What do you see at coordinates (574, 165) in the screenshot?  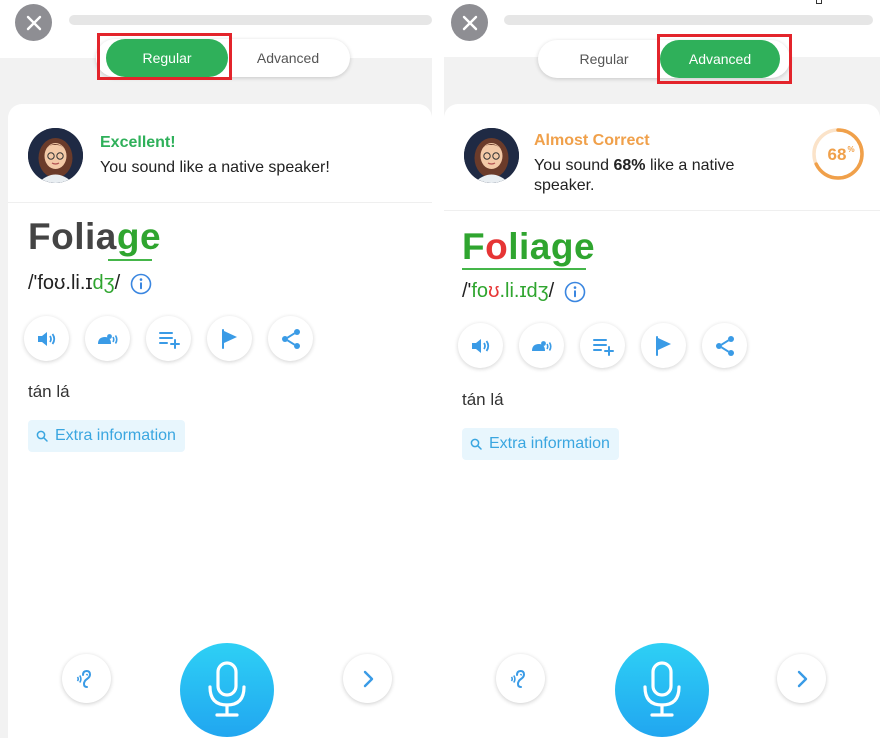 I see `feedback-text-part: You sound` at bounding box center [574, 165].